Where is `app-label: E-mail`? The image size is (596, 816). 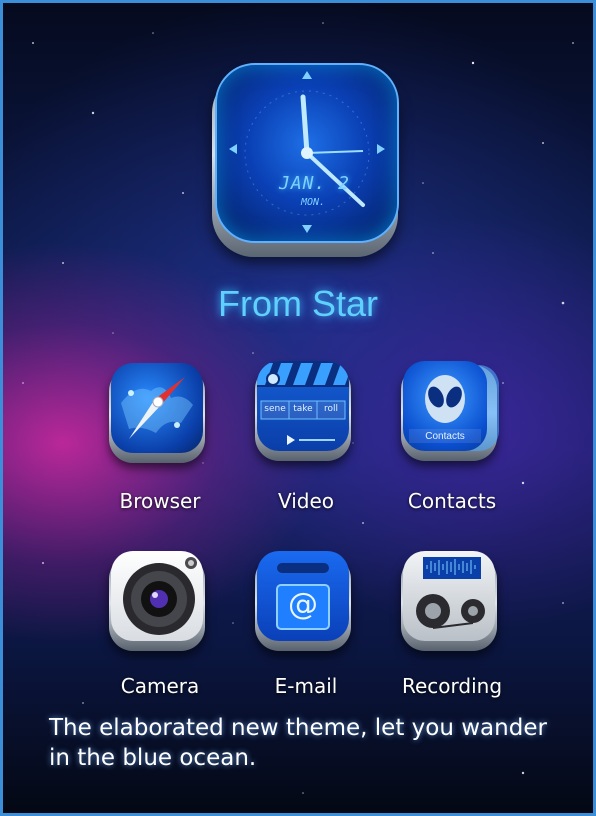
app-label: E-mail is located at coordinates (306, 686).